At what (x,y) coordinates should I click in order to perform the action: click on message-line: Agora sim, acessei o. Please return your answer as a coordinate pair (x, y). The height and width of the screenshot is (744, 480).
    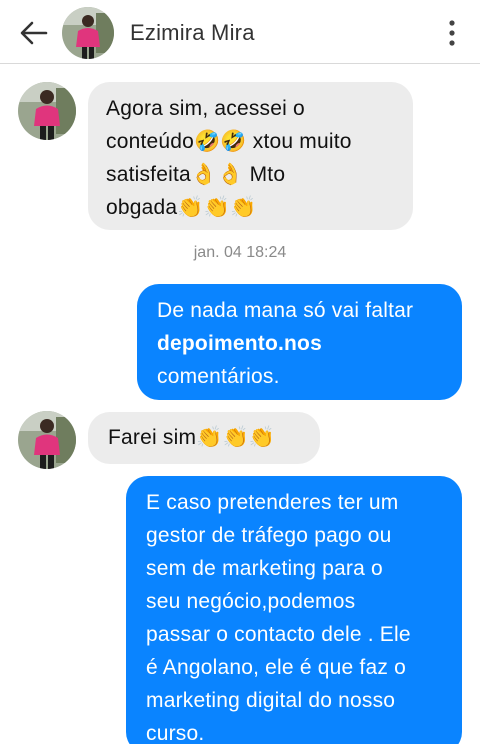
    Looking at the image, I should click on (205, 108).